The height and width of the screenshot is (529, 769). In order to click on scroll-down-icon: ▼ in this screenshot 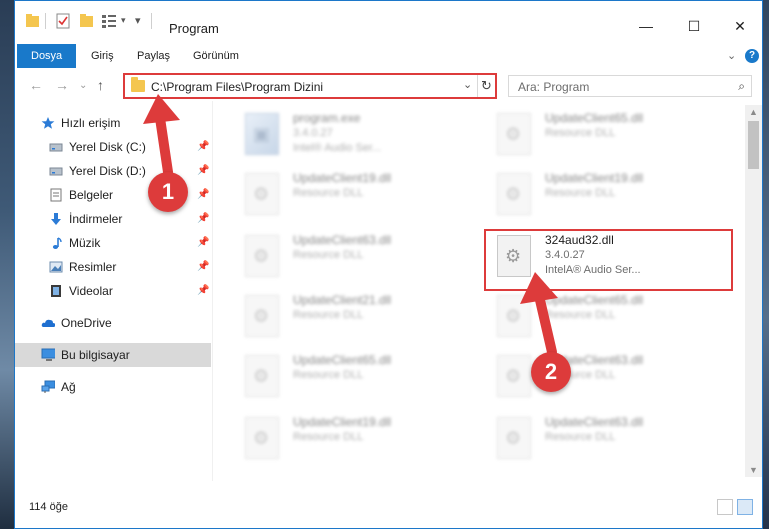, I will do `click(753, 470)`.